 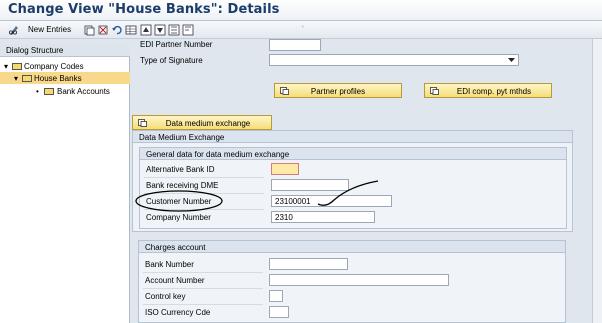 What do you see at coordinates (180, 169) in the screenshot?
I see `alt-bank-label: Alternative Bank ID` at bounding box center [180, 169].